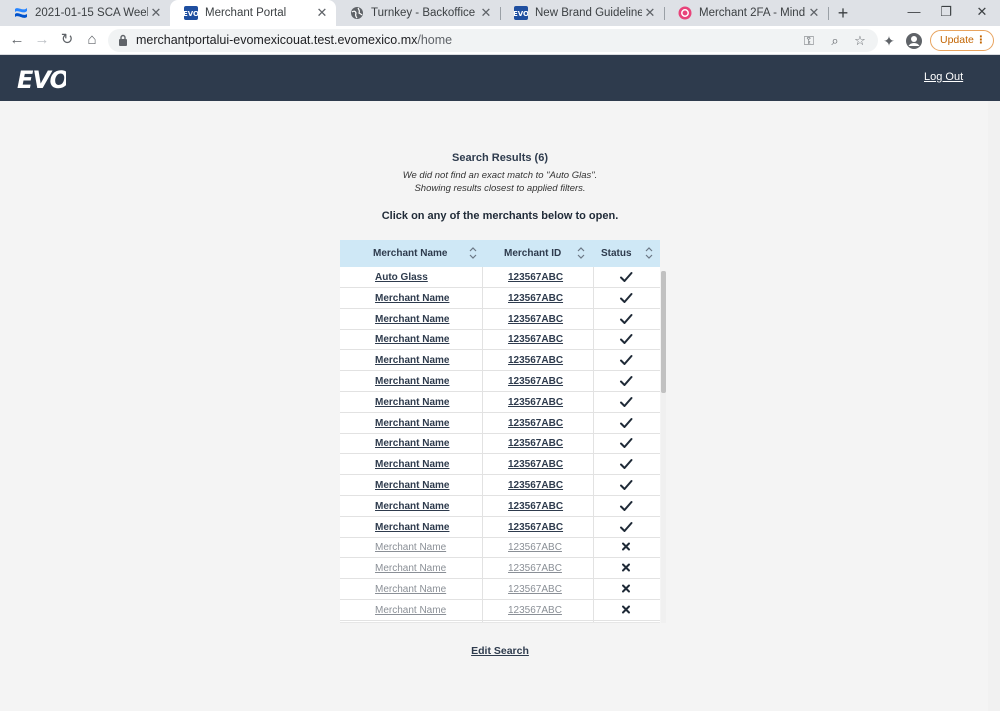 The image size is (1000, 711). I want to click on browser-tab-1: EVO Merchant Portal ✕, so click(253, 13).